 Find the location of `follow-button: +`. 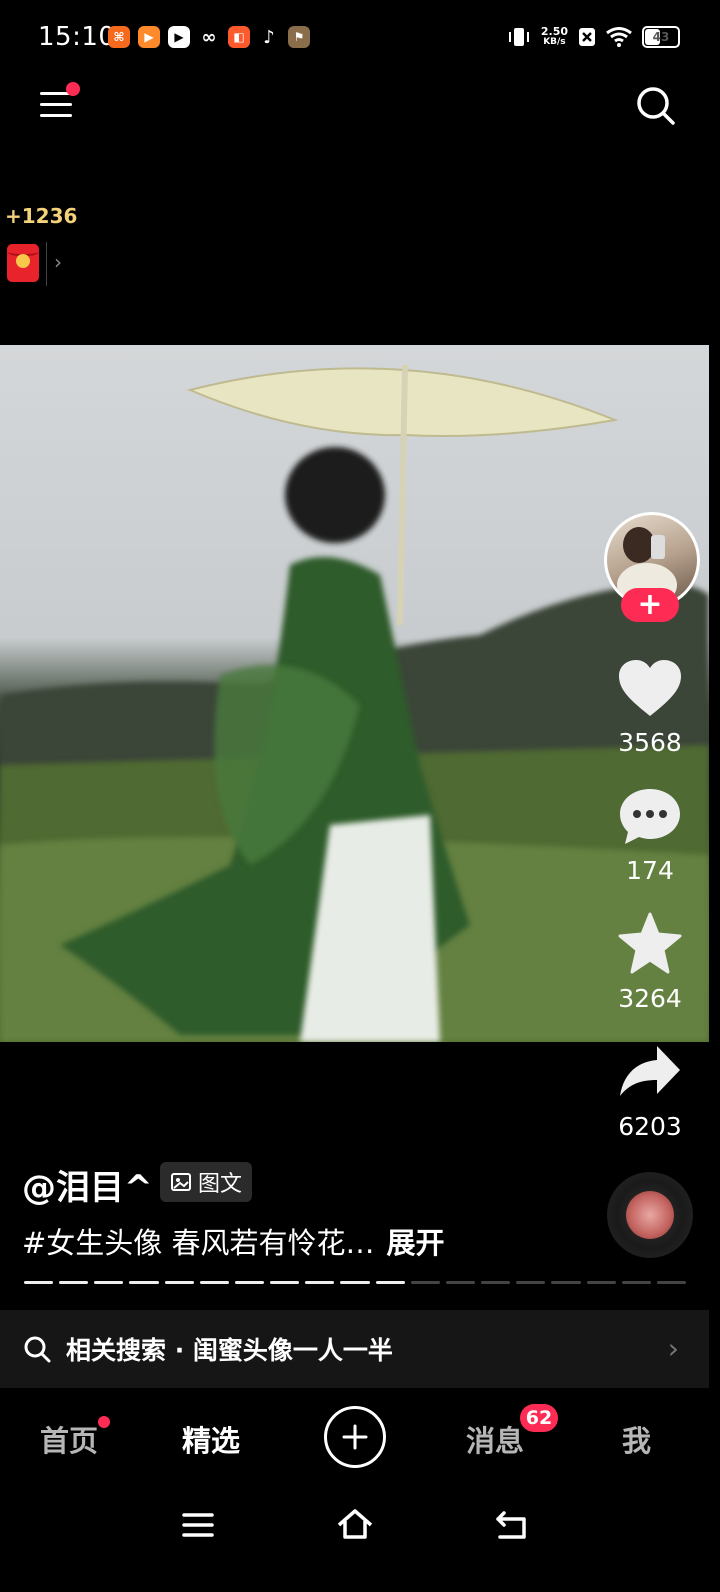

follow-button: + is located at coordinates (650, 605).